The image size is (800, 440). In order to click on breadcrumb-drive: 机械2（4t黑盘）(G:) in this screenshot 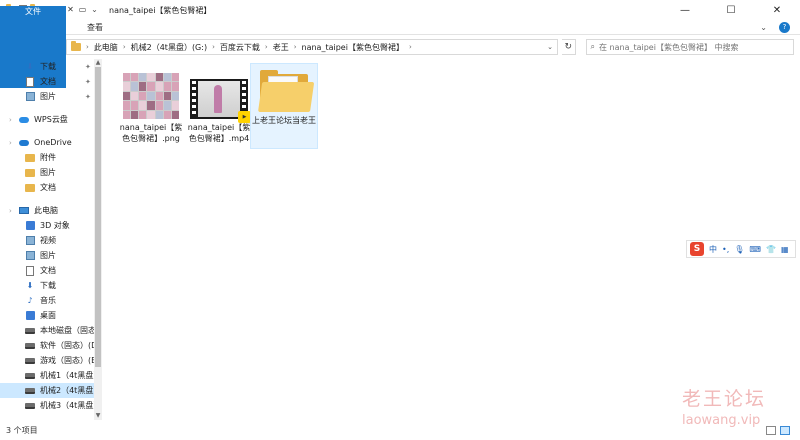, I will do `click(169, 47)`.